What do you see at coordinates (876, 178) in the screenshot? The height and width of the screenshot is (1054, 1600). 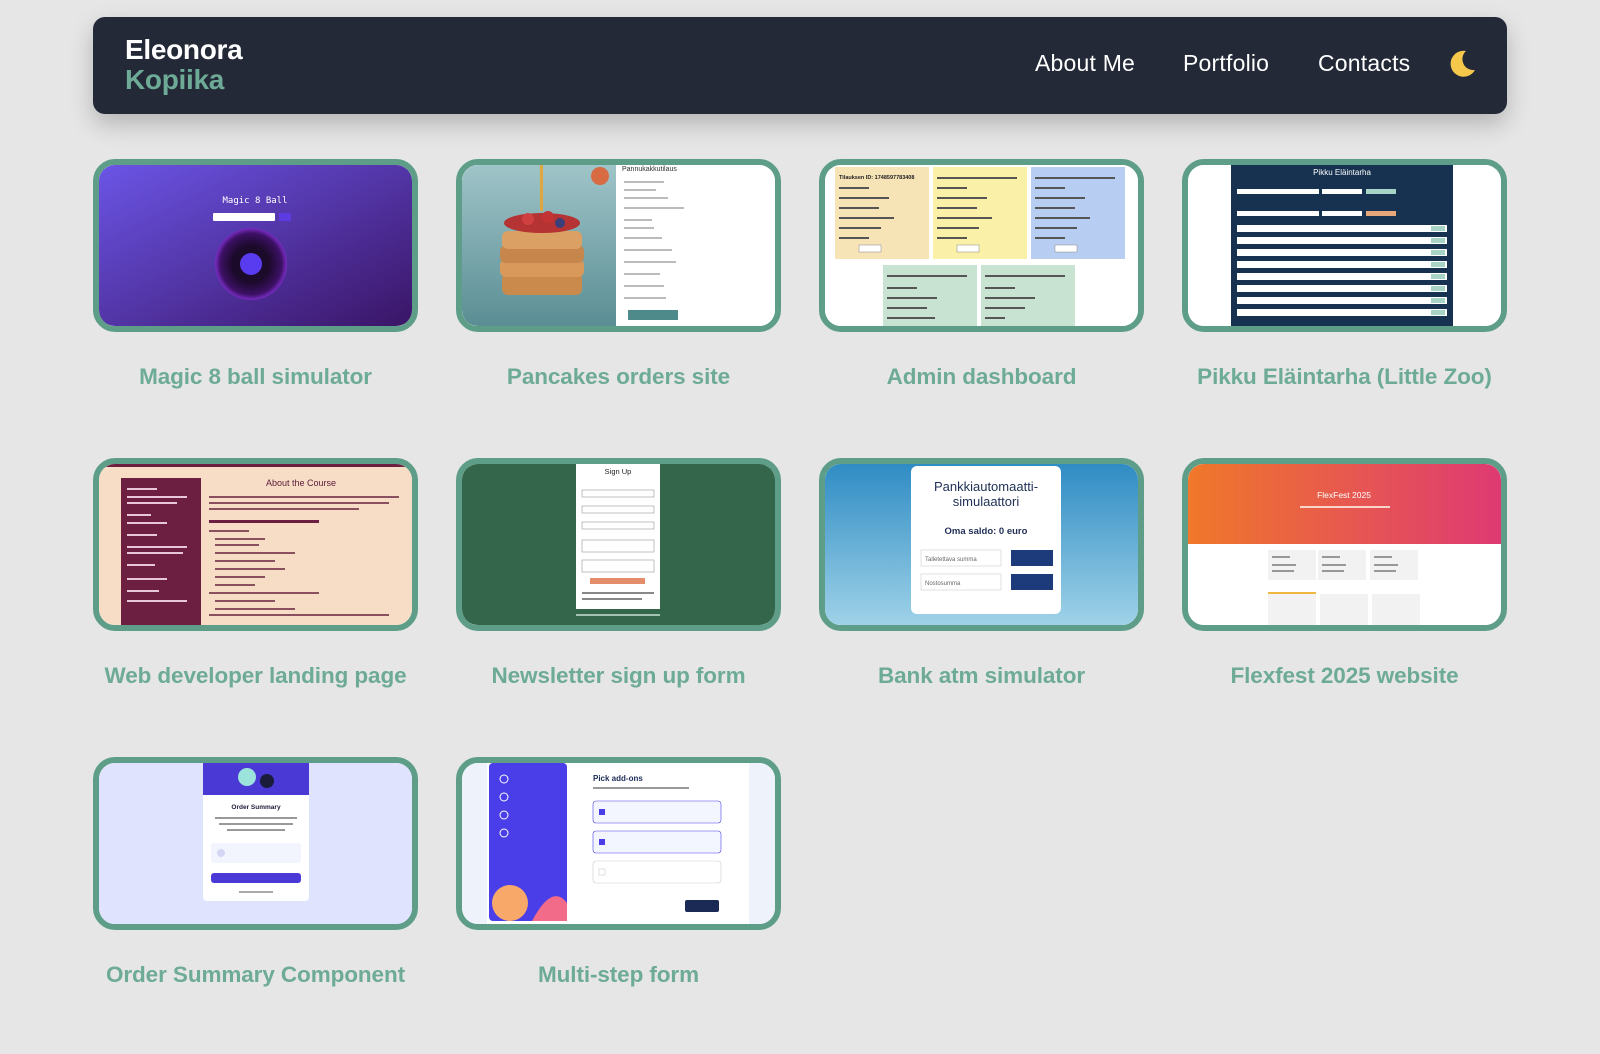 I see `order-id-label: Tilauksen ID: 1748597783408` at bounding box center [876, 178].